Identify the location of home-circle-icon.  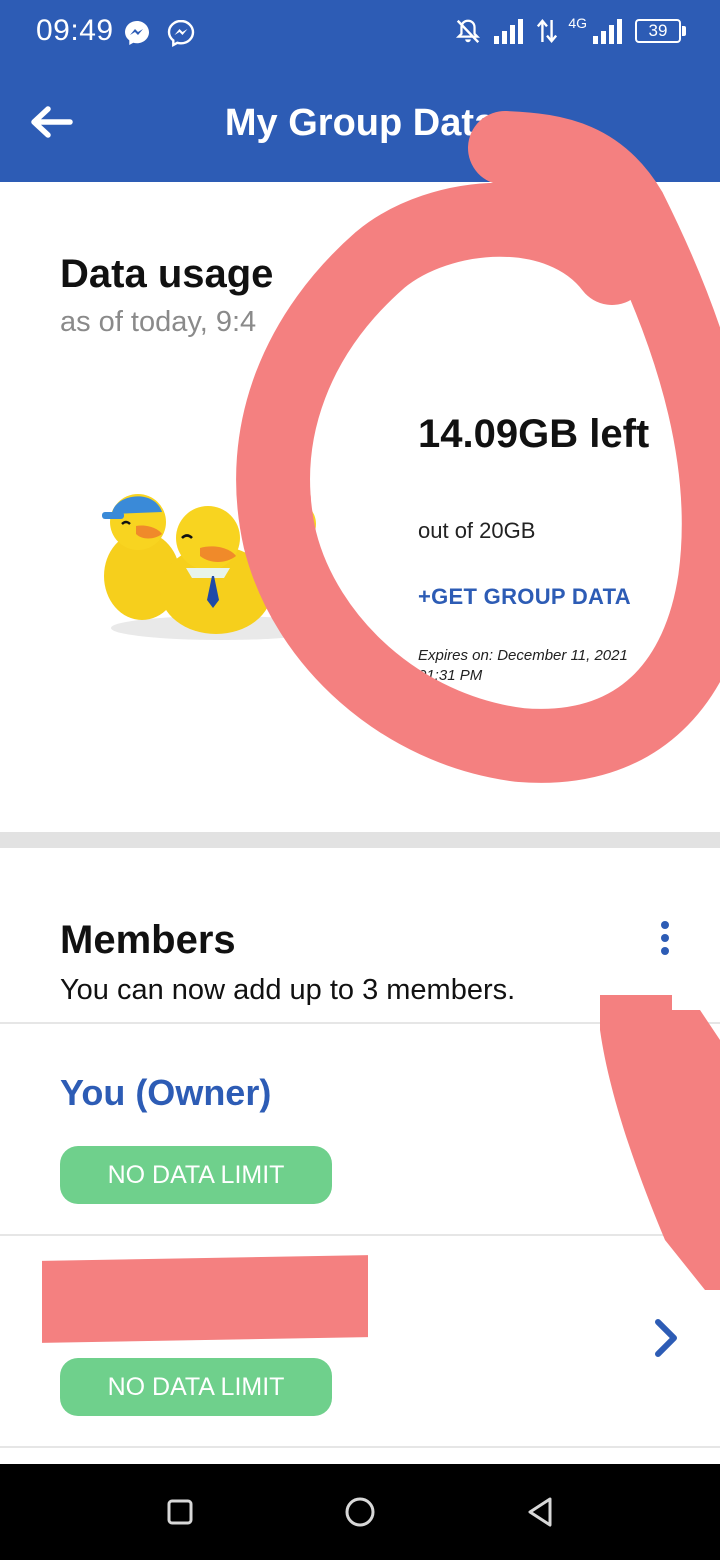
(360, 1512).